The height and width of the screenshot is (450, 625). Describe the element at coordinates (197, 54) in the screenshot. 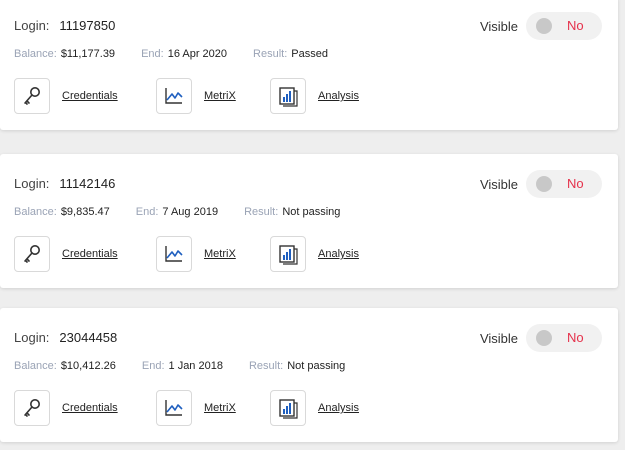

I see `end-value: 16 Apr 2020` at that location.